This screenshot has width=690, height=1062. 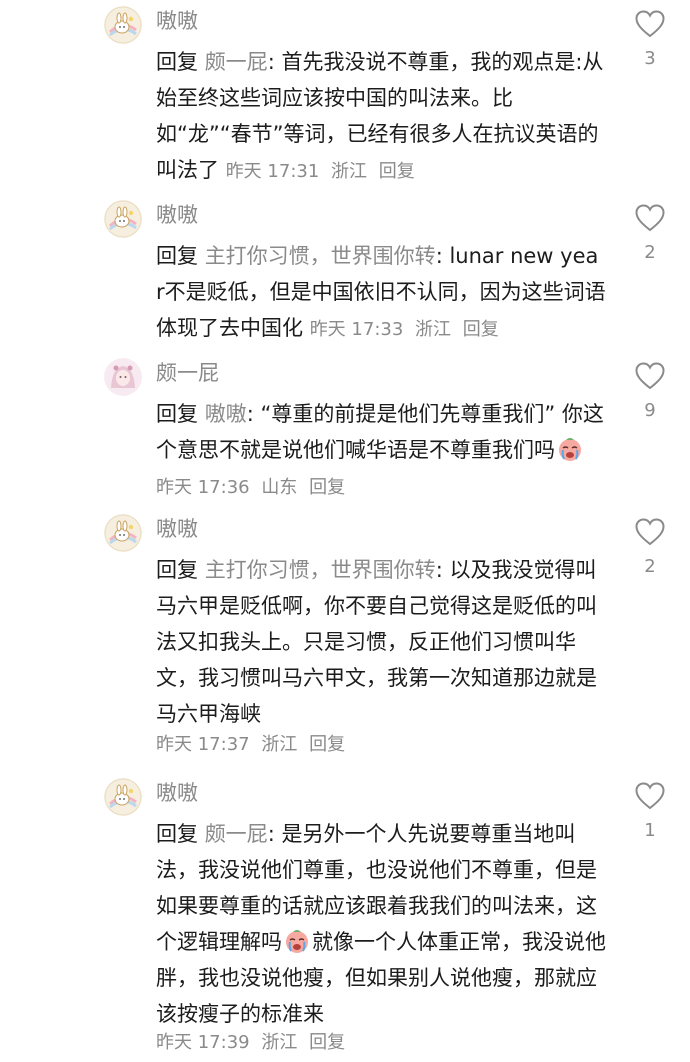 What do you see at coordinates (253, 1041) in the screenshot?
I see `comment-meta: 昨天 17:39 浙江 回复` at bounding box center [253, 1041].